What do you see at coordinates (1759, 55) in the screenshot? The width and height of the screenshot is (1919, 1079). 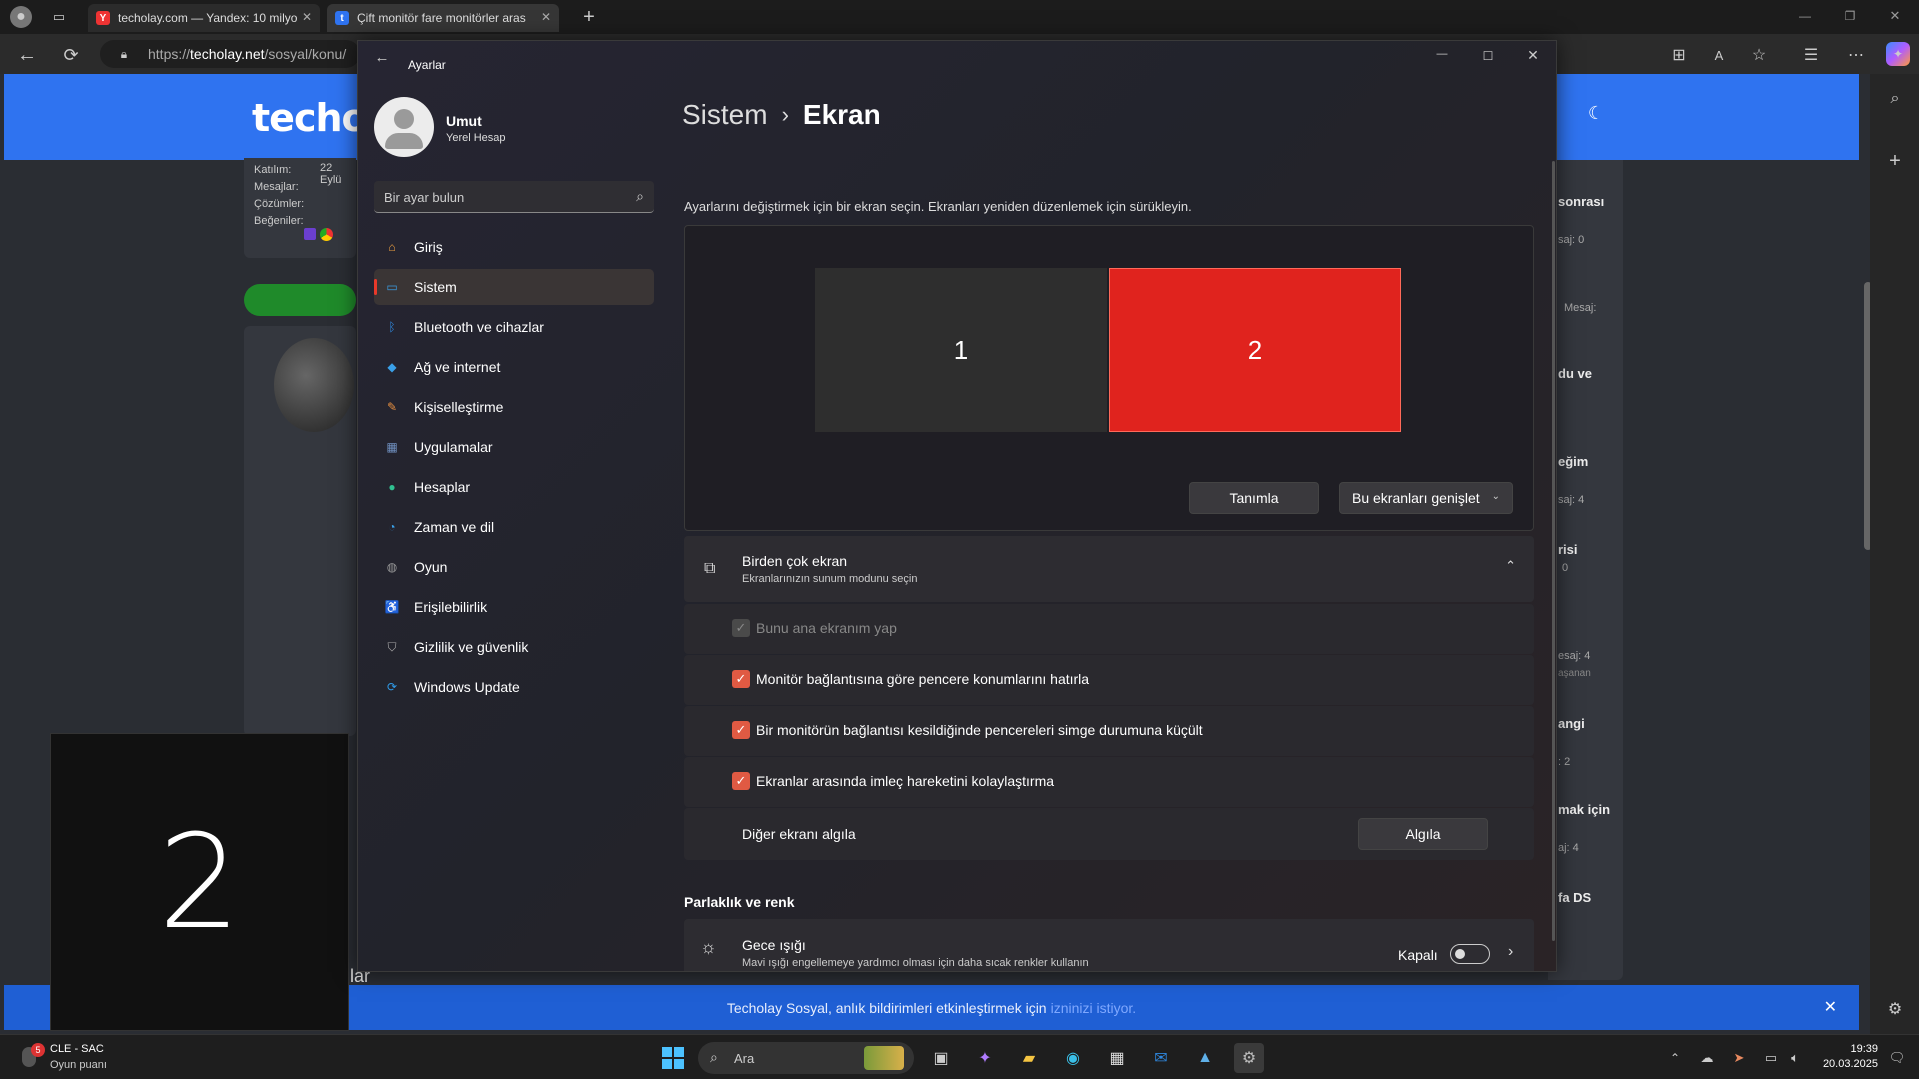 I see `favorite-star-icon: ☆` at bounding box center [1759, 55].